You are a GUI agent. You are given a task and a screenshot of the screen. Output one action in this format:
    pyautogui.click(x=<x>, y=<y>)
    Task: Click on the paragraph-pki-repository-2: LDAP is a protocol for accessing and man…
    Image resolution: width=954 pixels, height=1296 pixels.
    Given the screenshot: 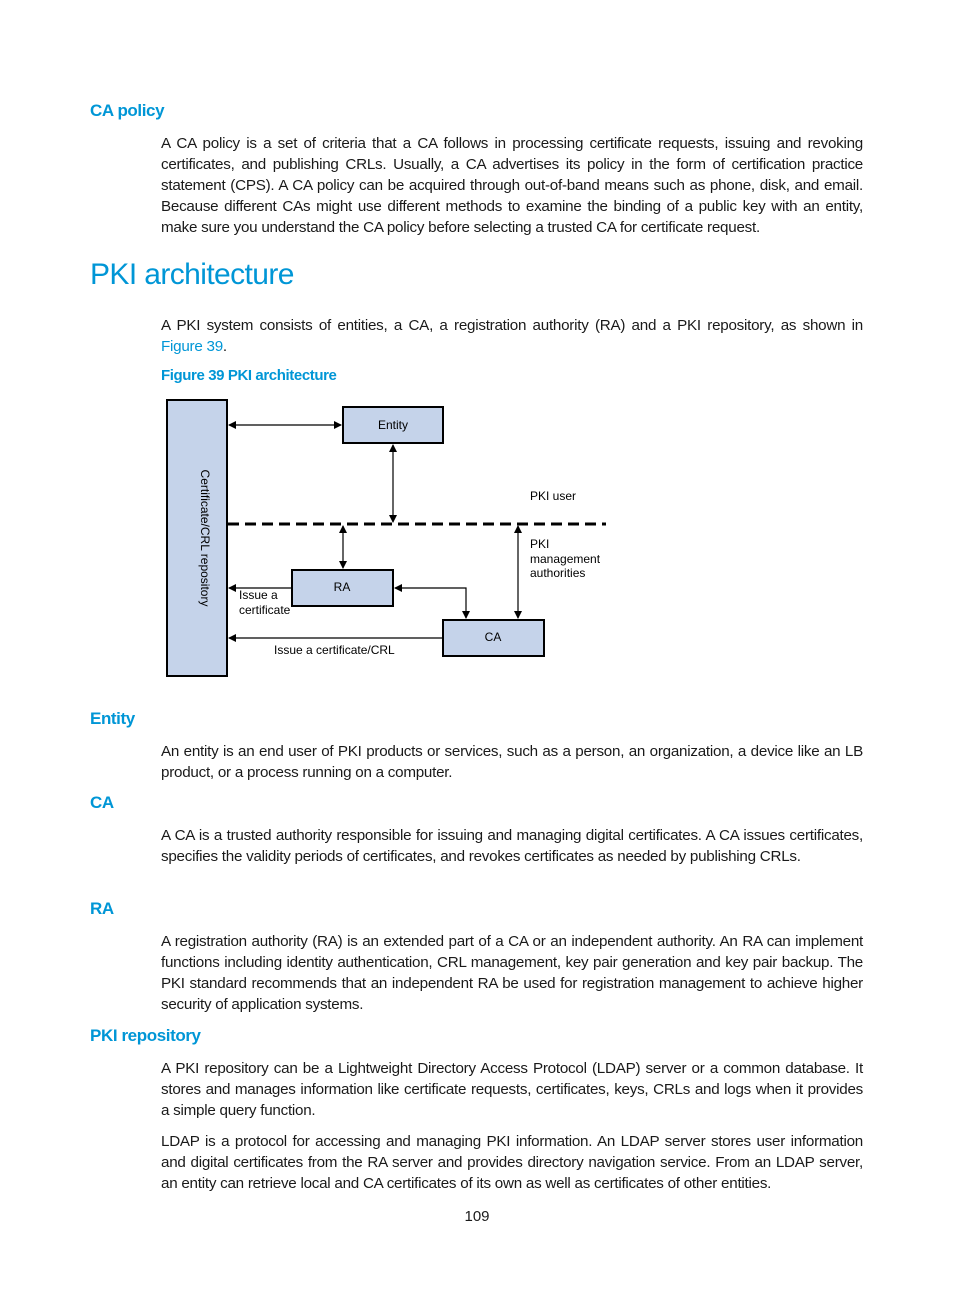 What is the action you would take?
    pyautogui.click(x=512, y=1162)
    